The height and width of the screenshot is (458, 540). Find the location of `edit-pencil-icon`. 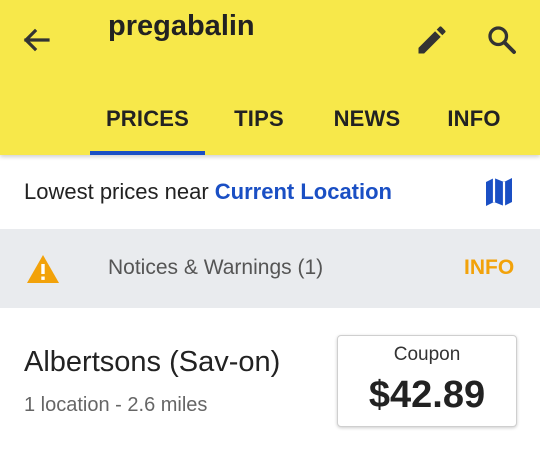

edit-pencil-icon is located at coordinates (432, 40).